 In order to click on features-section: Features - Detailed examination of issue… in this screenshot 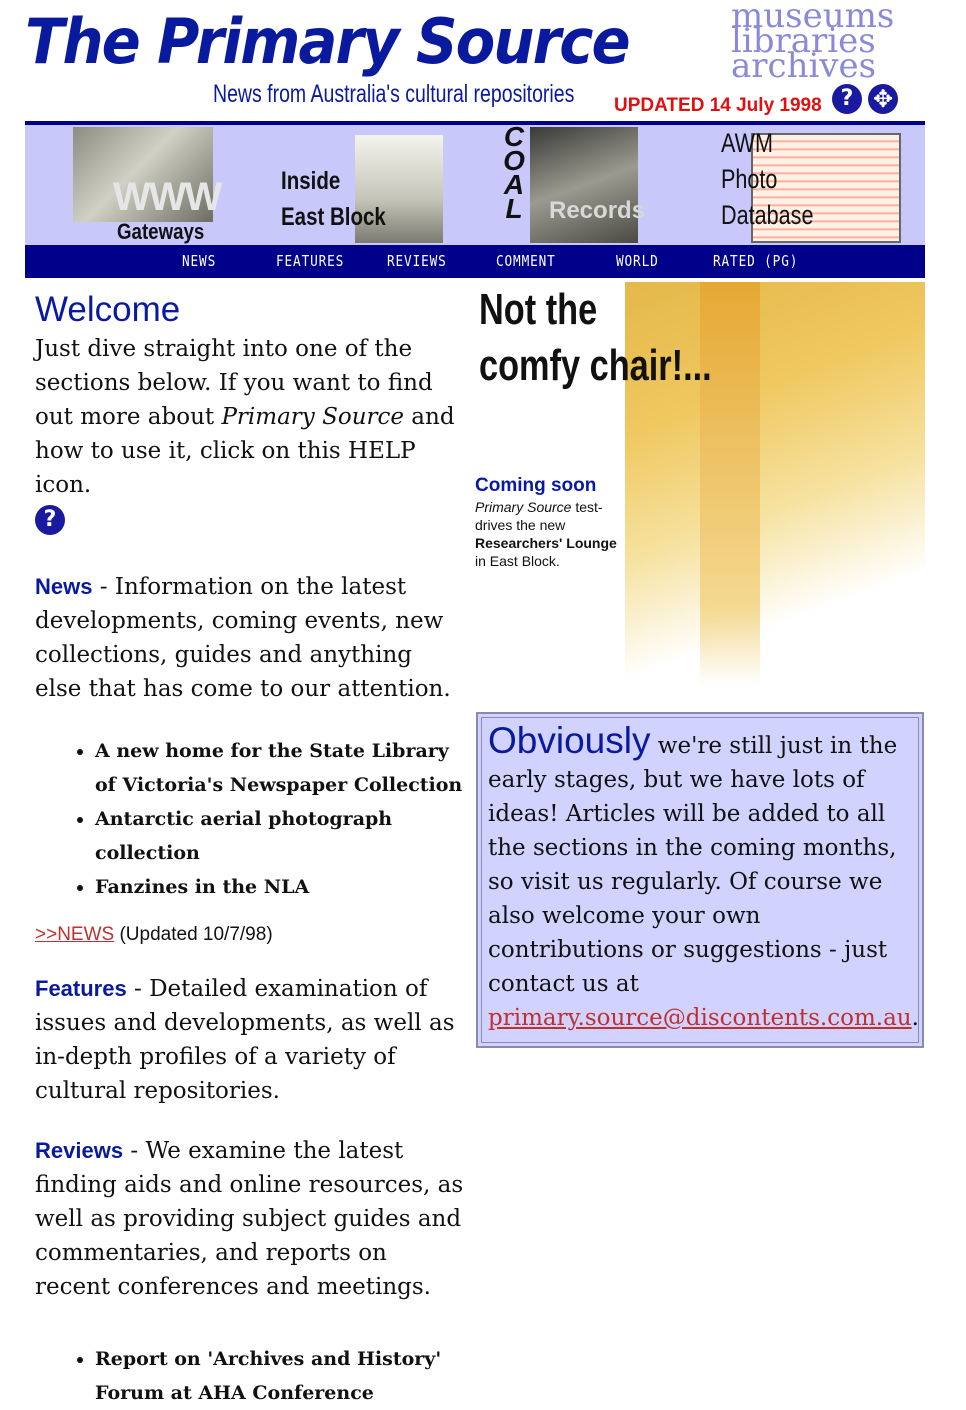, I will do `click(250, 1040)`.